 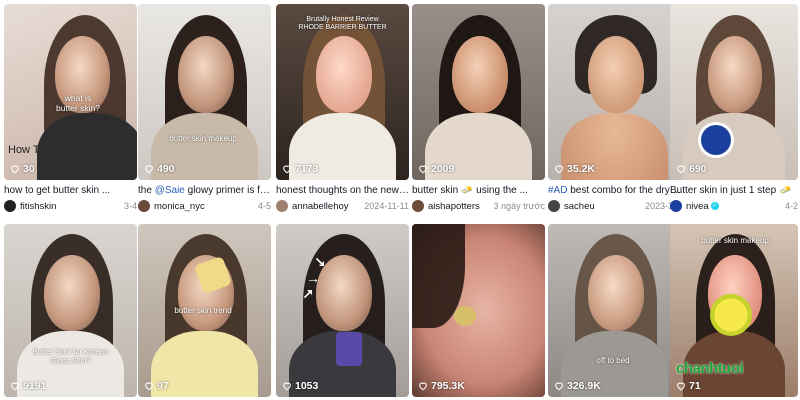 I want to click on view-count: 71, so click(x=688, y=386).